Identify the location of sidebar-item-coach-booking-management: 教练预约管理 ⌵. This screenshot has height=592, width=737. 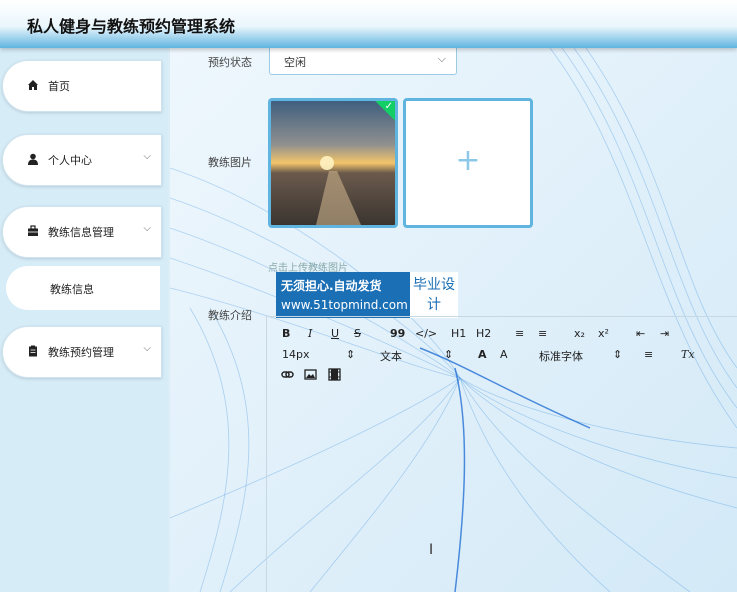
(82, 352).